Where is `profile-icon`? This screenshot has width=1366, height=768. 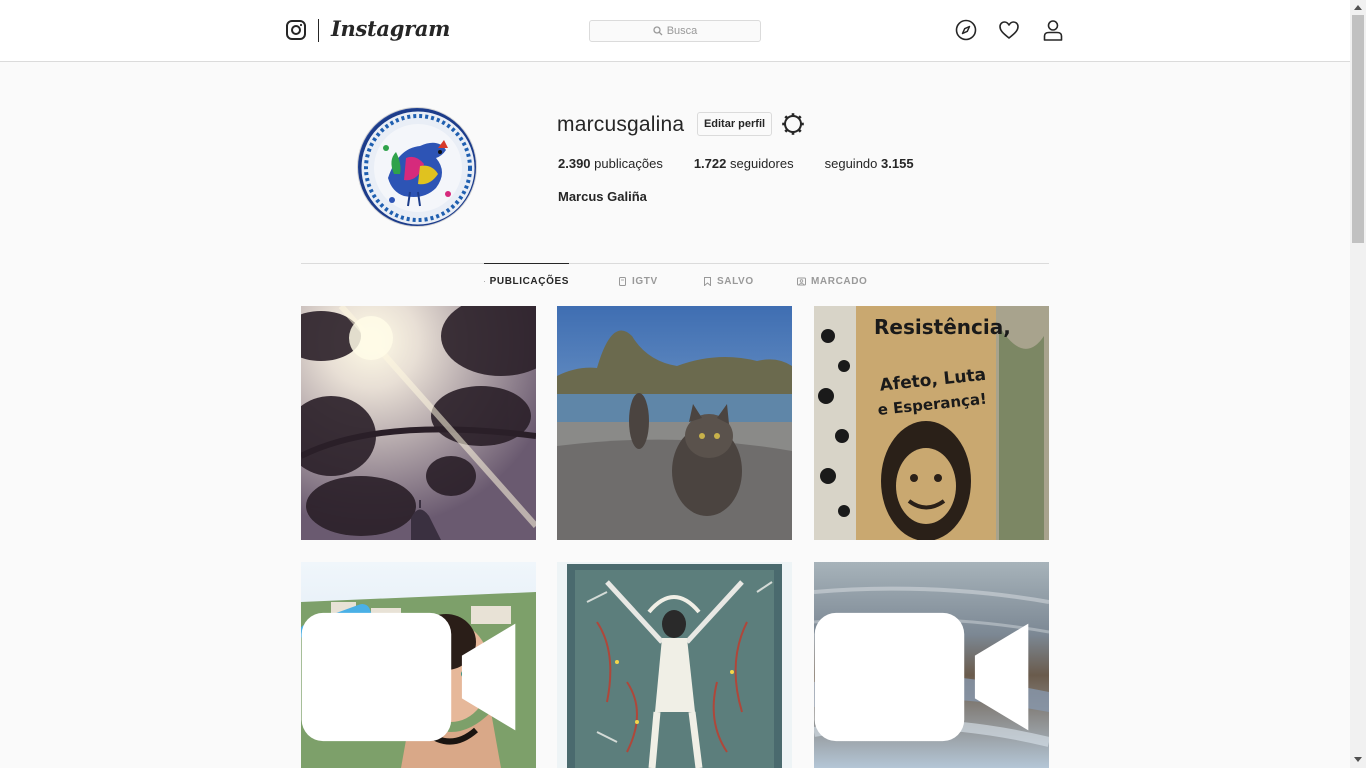
profile-icon is located at coordinates (1053, 30).